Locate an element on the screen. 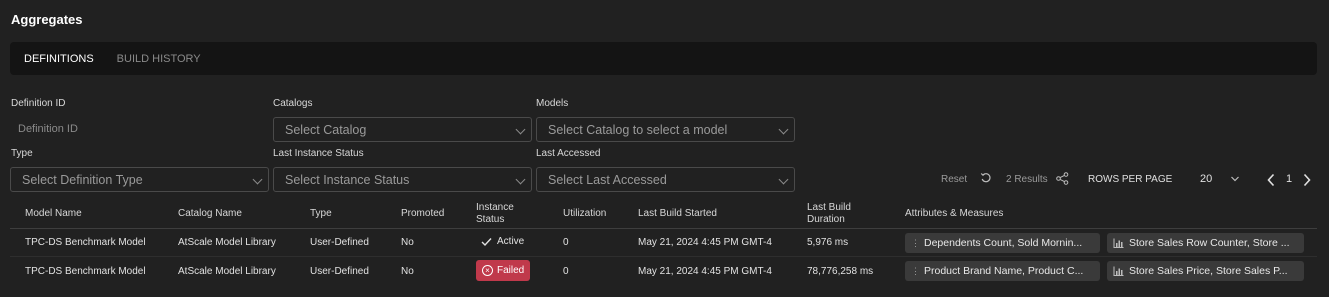  x-circle-icon: × is located at coordinates (487, 270).